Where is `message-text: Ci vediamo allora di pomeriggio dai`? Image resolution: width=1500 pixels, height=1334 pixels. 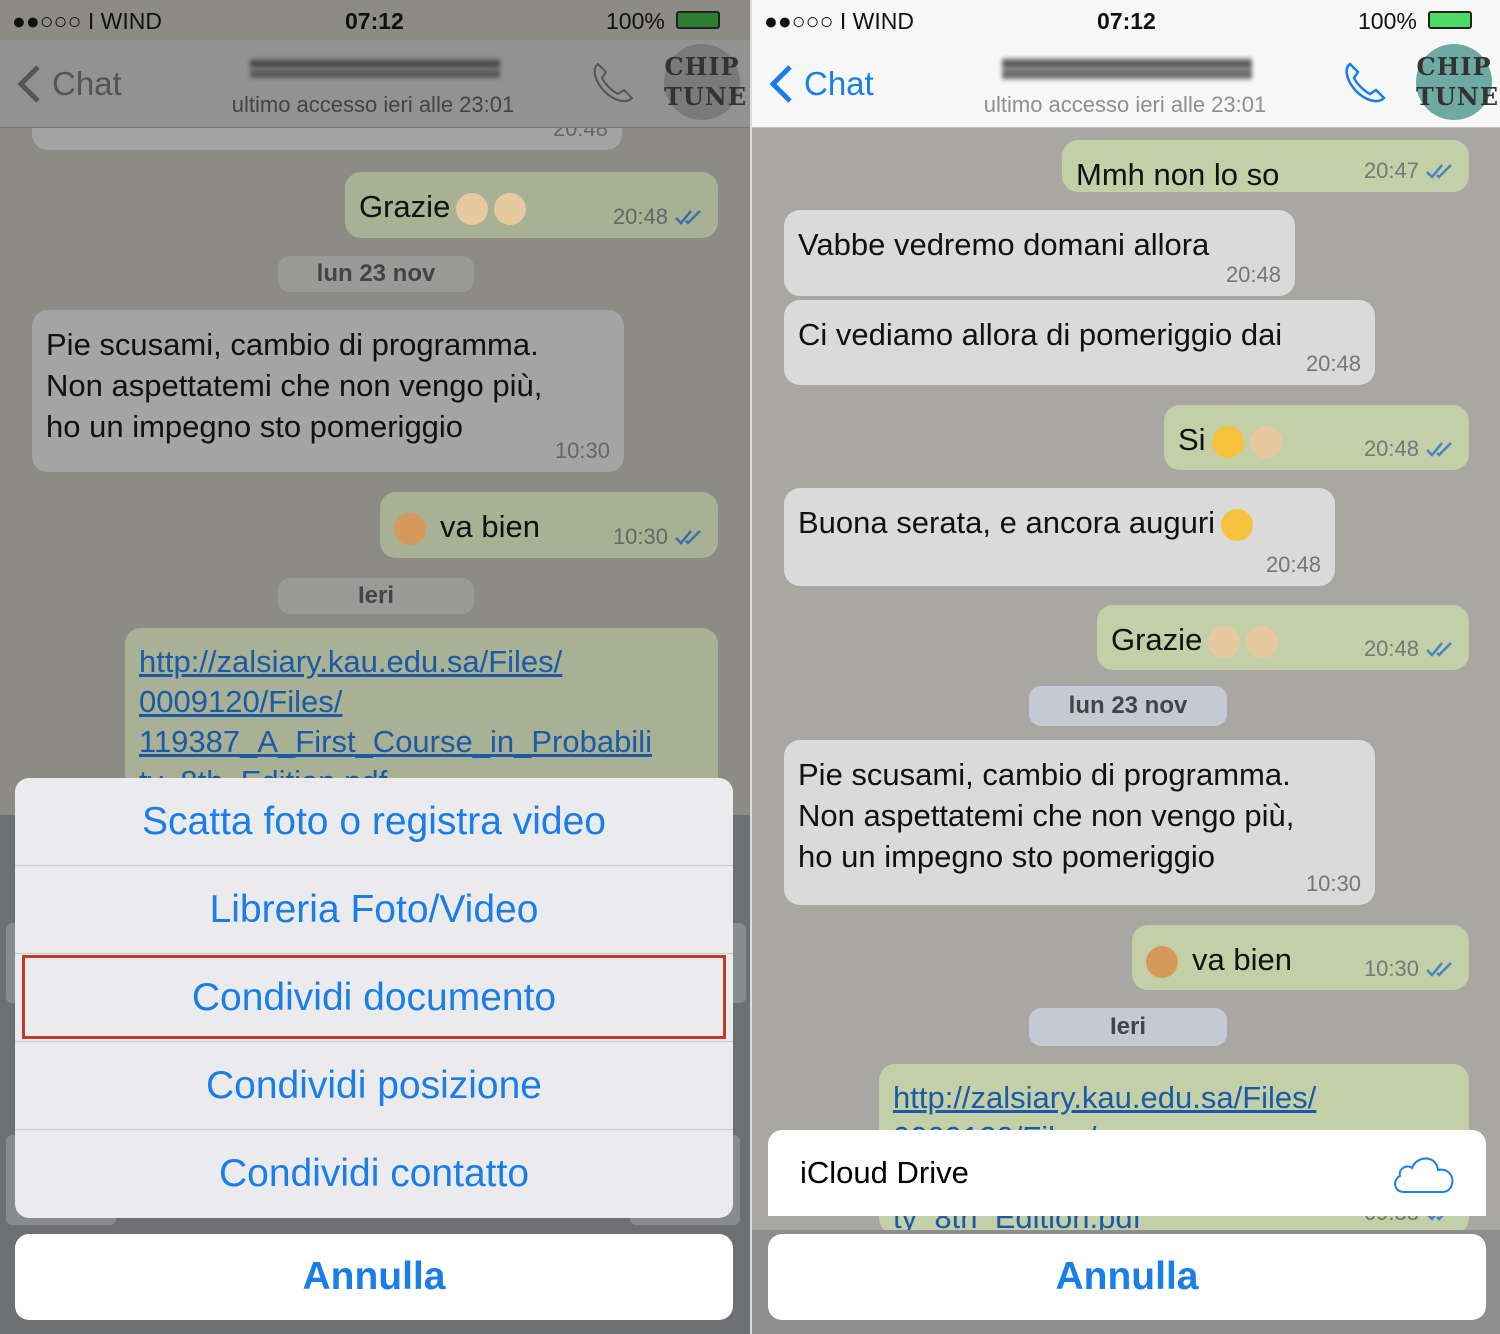
message-text: Ci vediamo allora di pomeriggio dai is located at coordinates (1040, 334).